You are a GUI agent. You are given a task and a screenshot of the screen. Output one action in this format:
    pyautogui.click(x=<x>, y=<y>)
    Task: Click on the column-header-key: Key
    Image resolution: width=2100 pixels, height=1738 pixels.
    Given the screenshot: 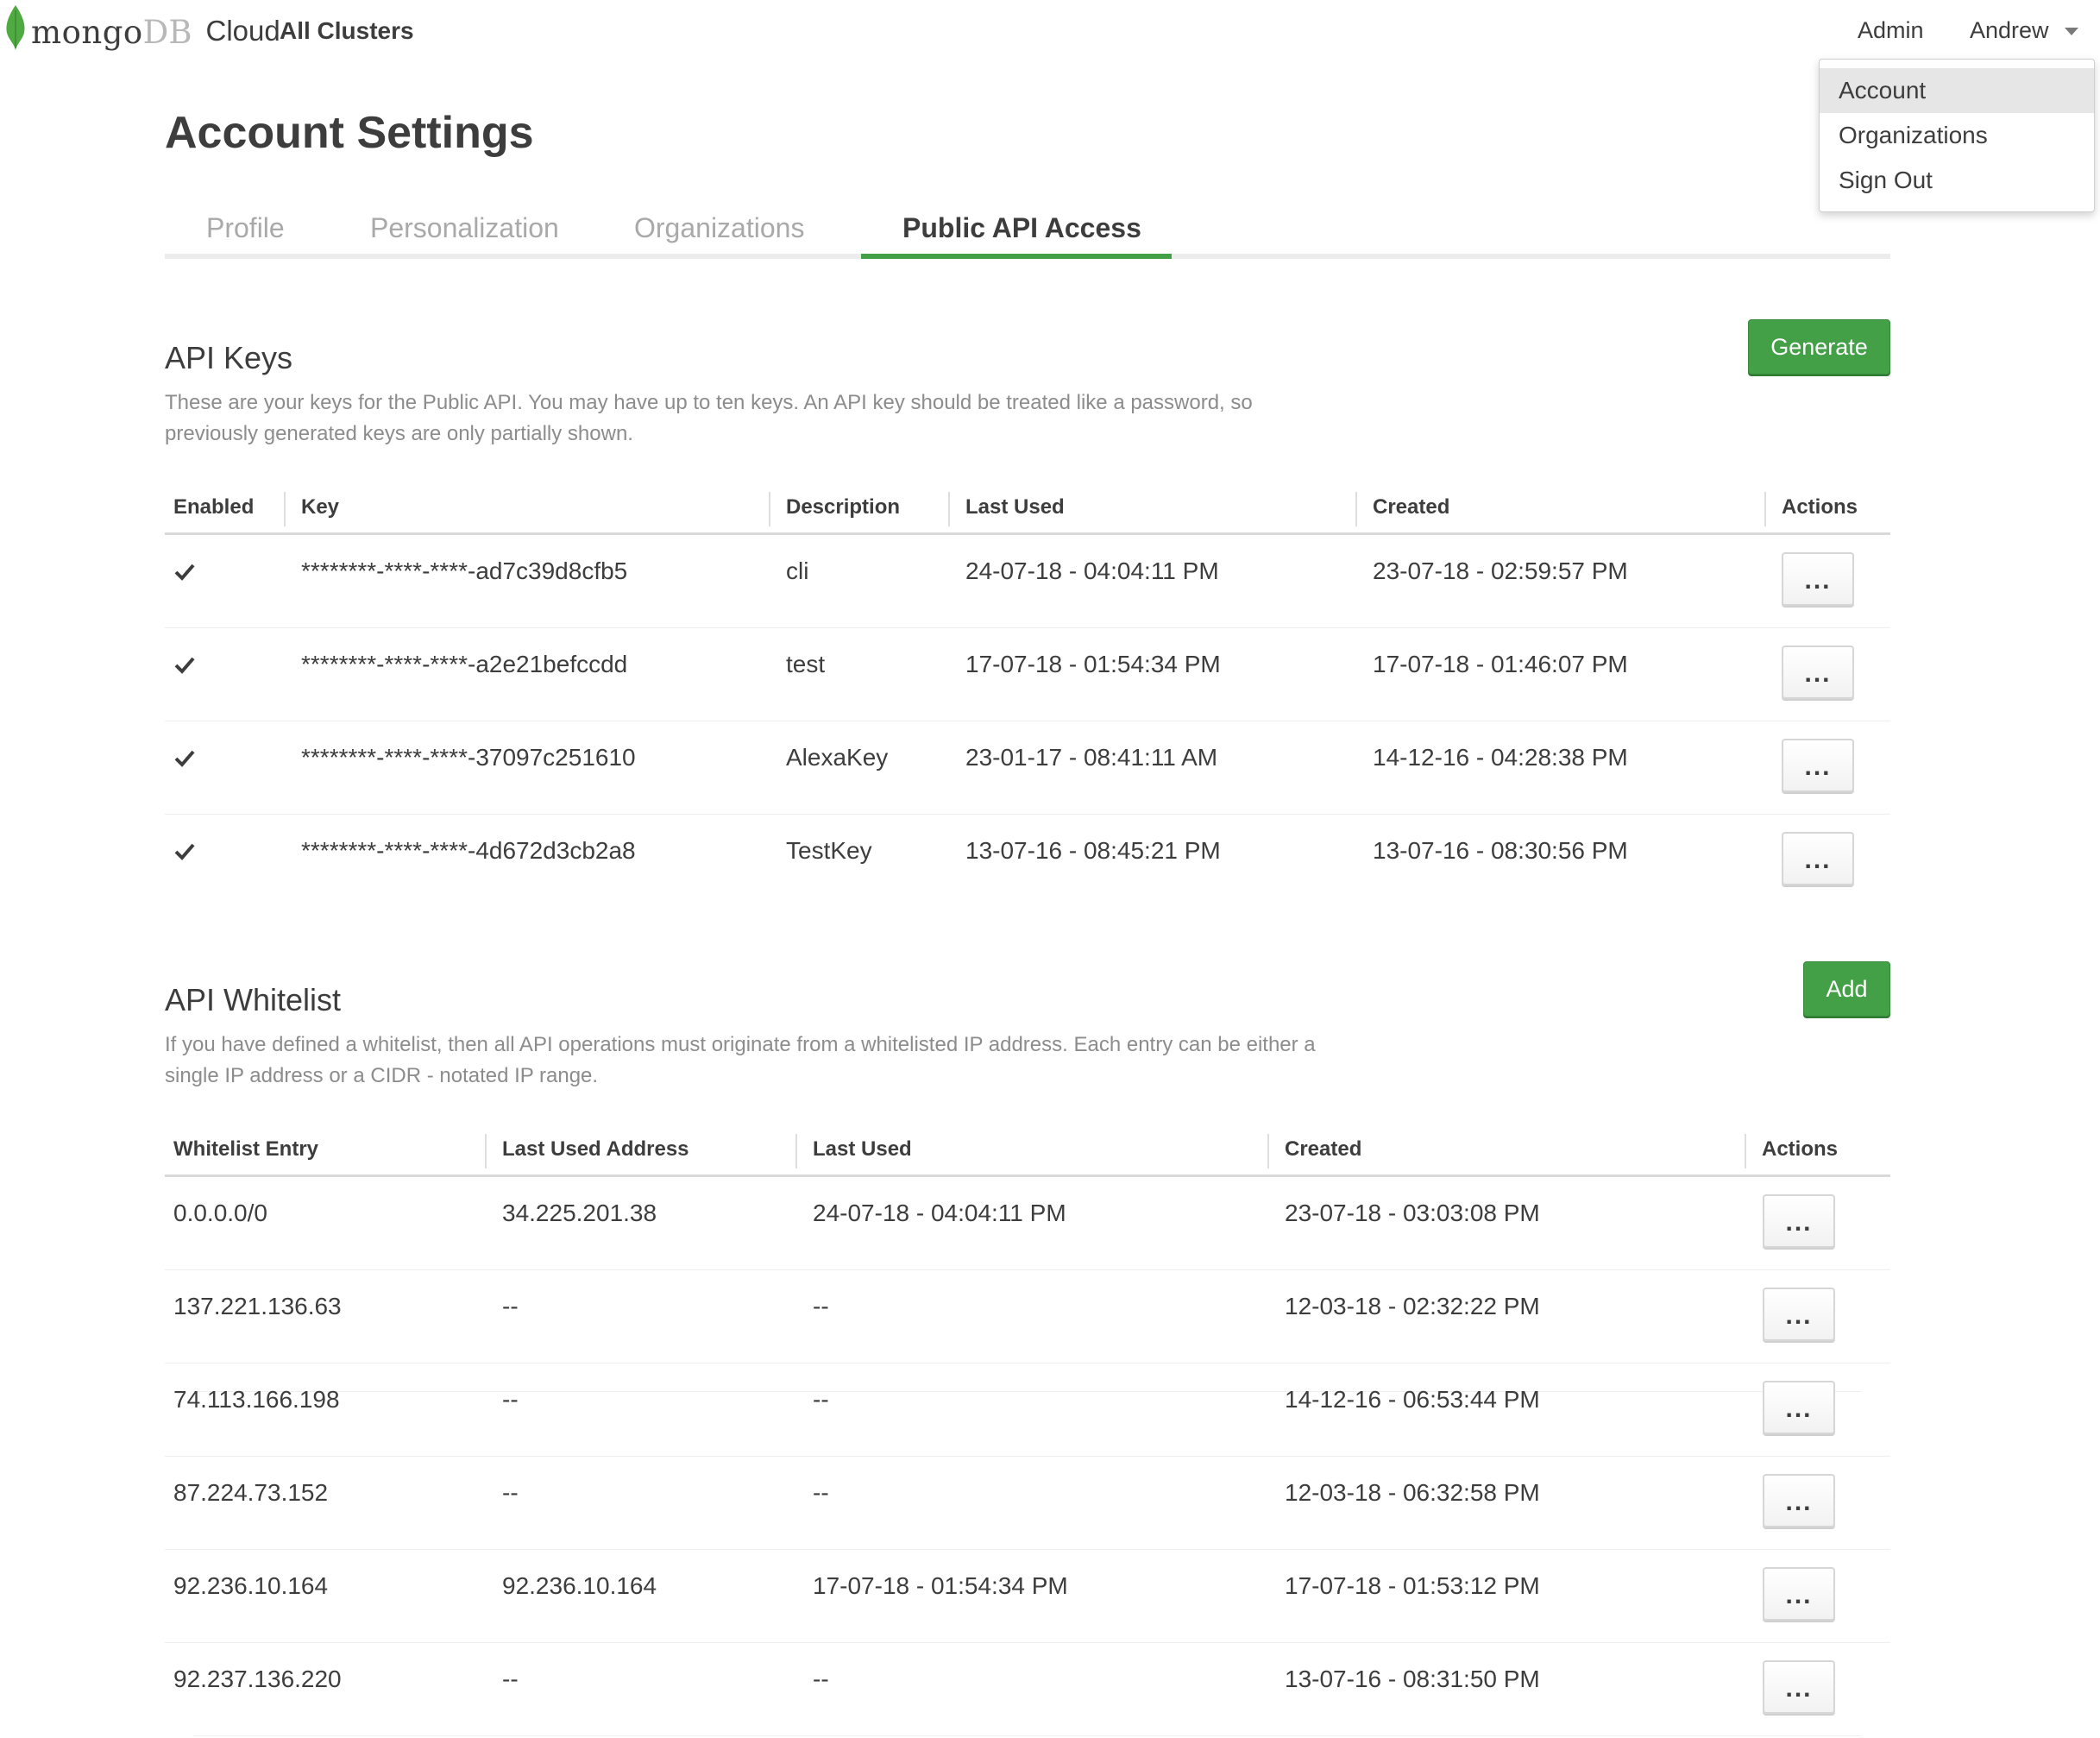 What is the action you would take?
    pyautogui.click(x=315, y=507)
    